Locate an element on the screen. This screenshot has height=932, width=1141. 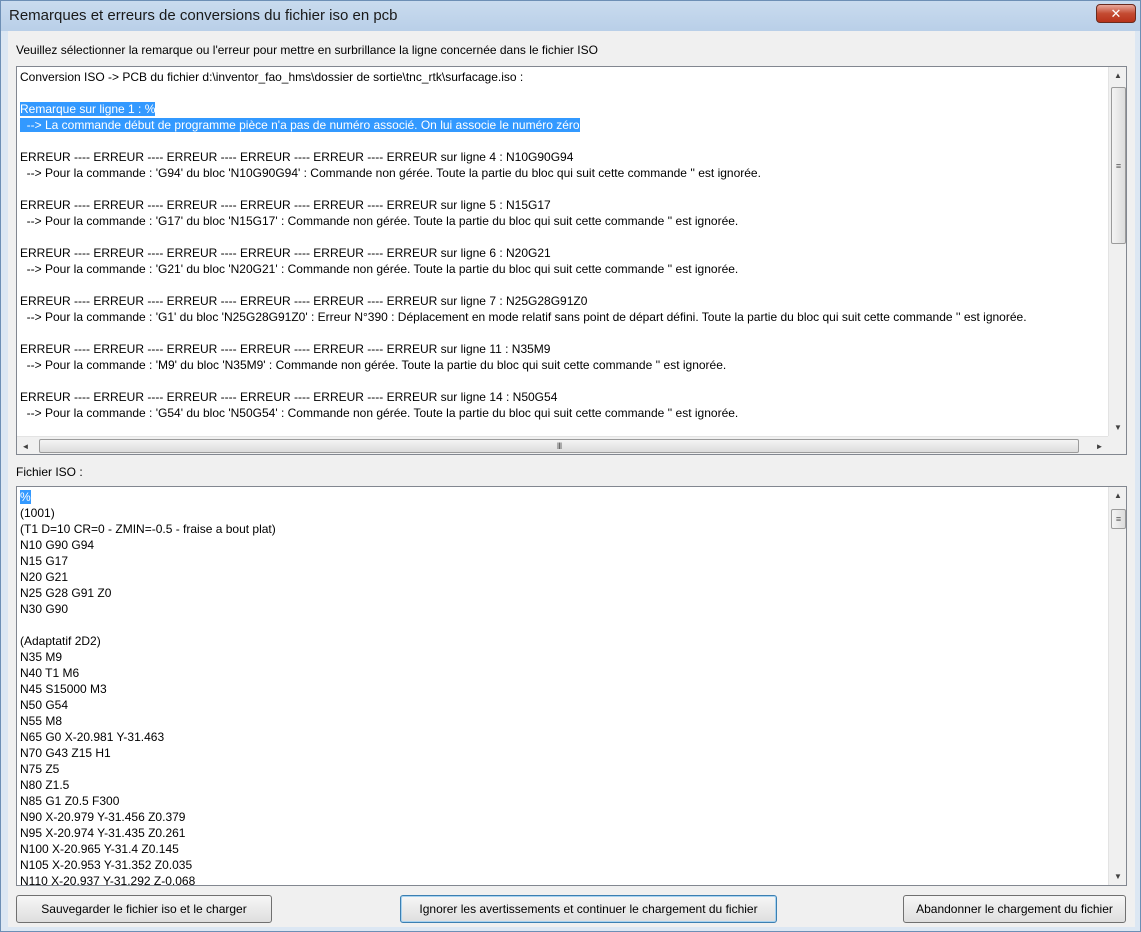
iso-line: N65 G0 X-20.981 Y-31.463 is located at coordinates (563, 737).